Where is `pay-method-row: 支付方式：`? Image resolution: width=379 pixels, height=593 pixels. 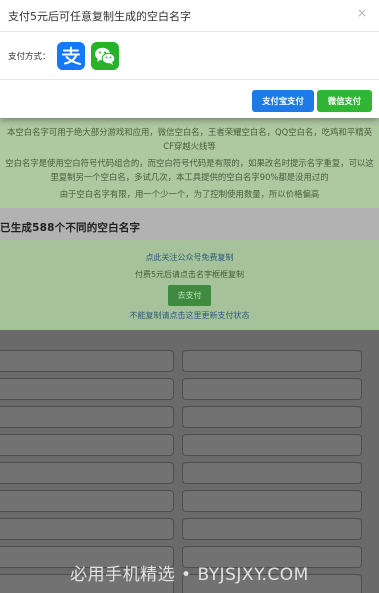
pay-method-row: 支付方式： is located at coordinates (189, 56).